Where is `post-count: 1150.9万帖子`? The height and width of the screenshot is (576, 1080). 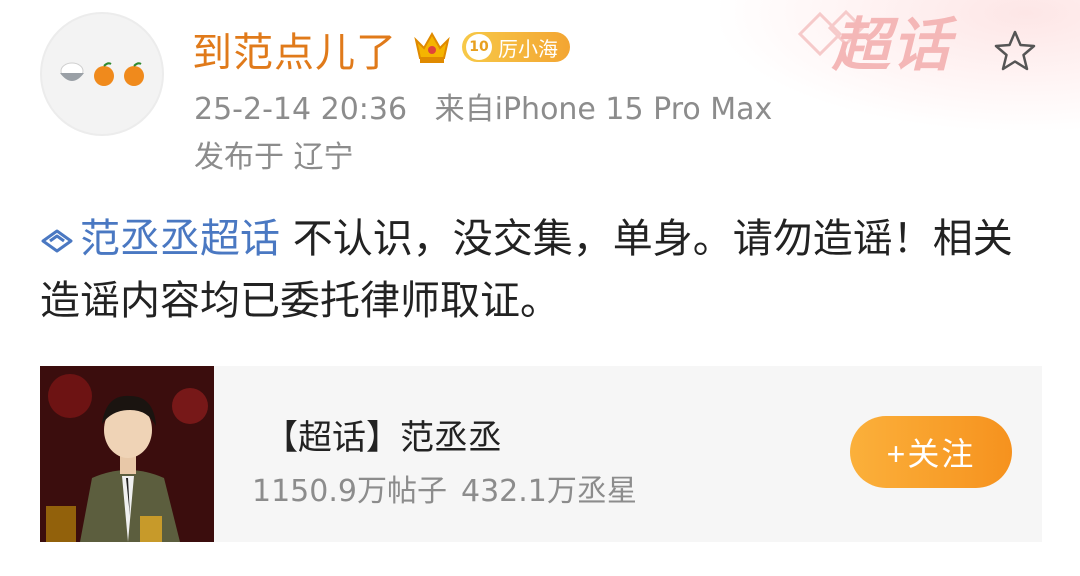
post-count: 1150.9万帖子 is located at coordinates (349, 491).